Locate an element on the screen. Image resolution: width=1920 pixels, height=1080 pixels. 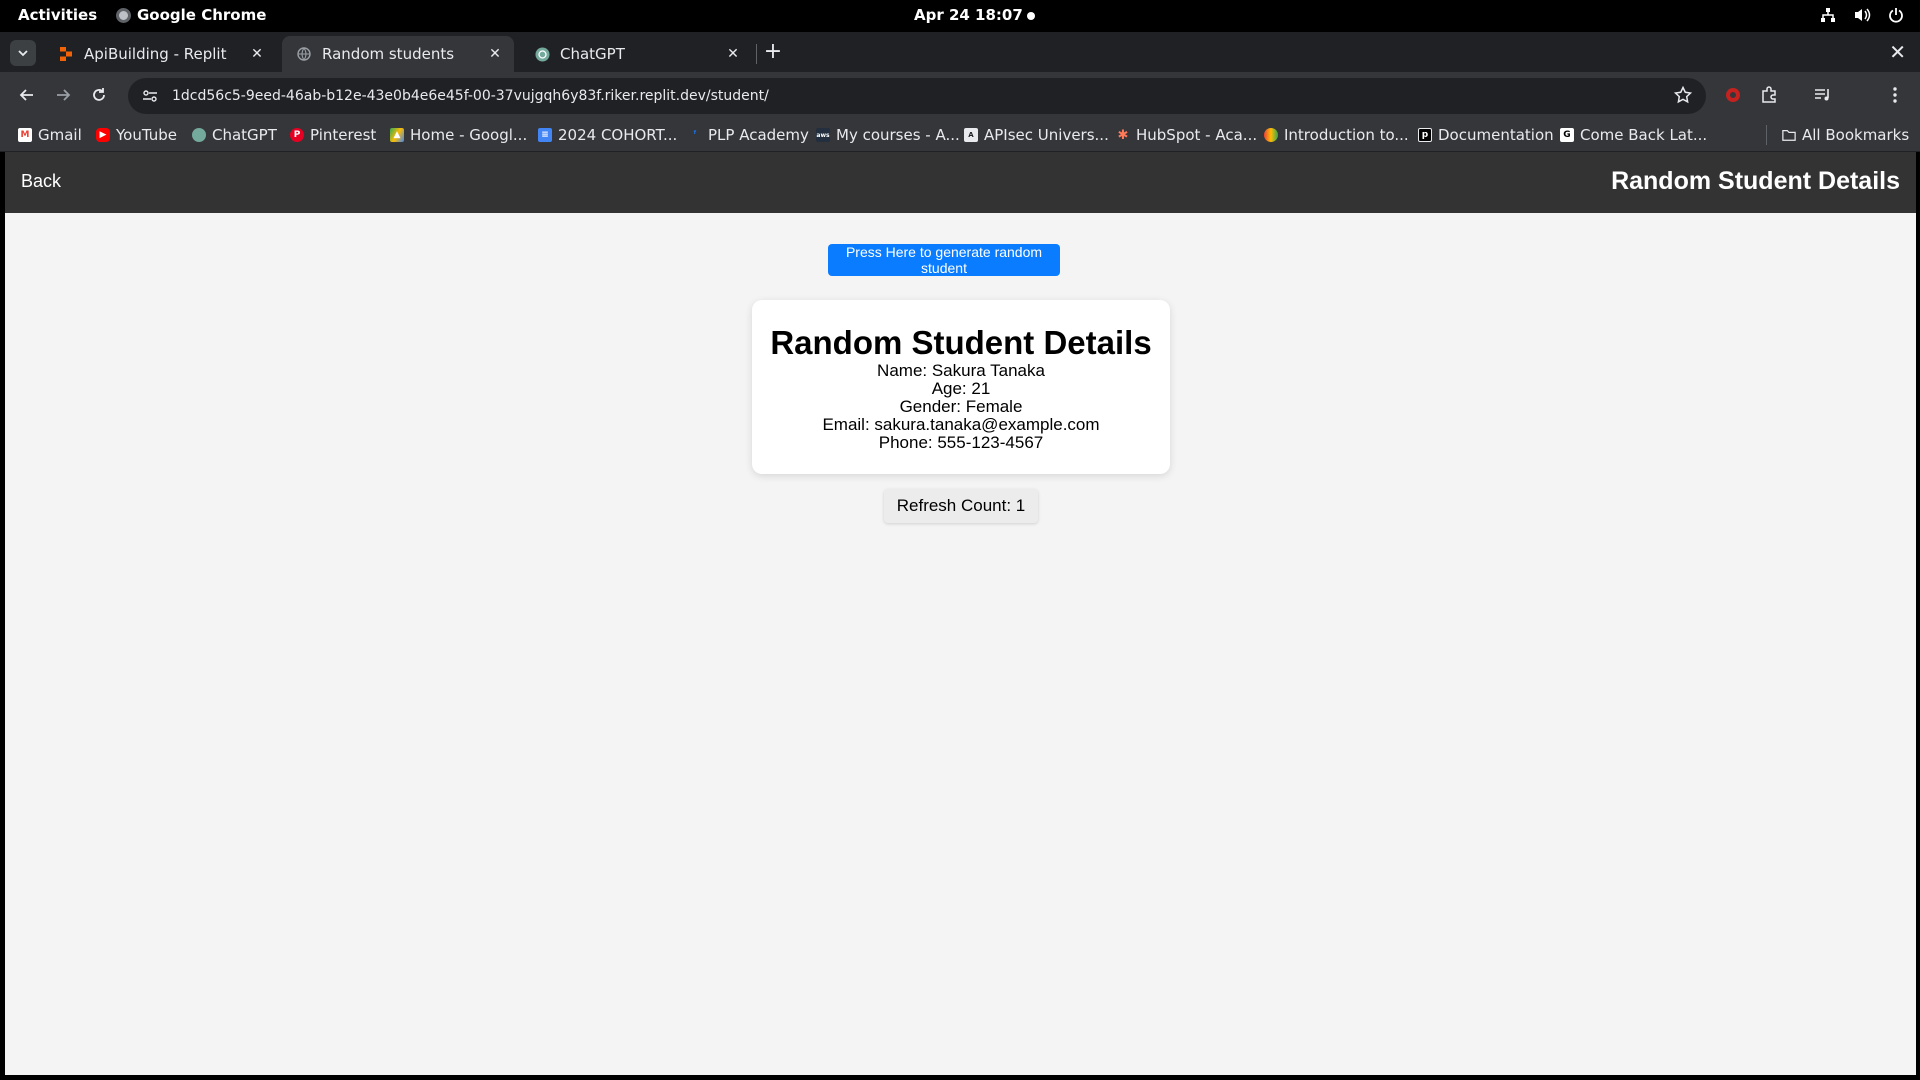
tab-apibuilding: ApiBuilding - Replit ✕ is located at coordinates (160, 54).